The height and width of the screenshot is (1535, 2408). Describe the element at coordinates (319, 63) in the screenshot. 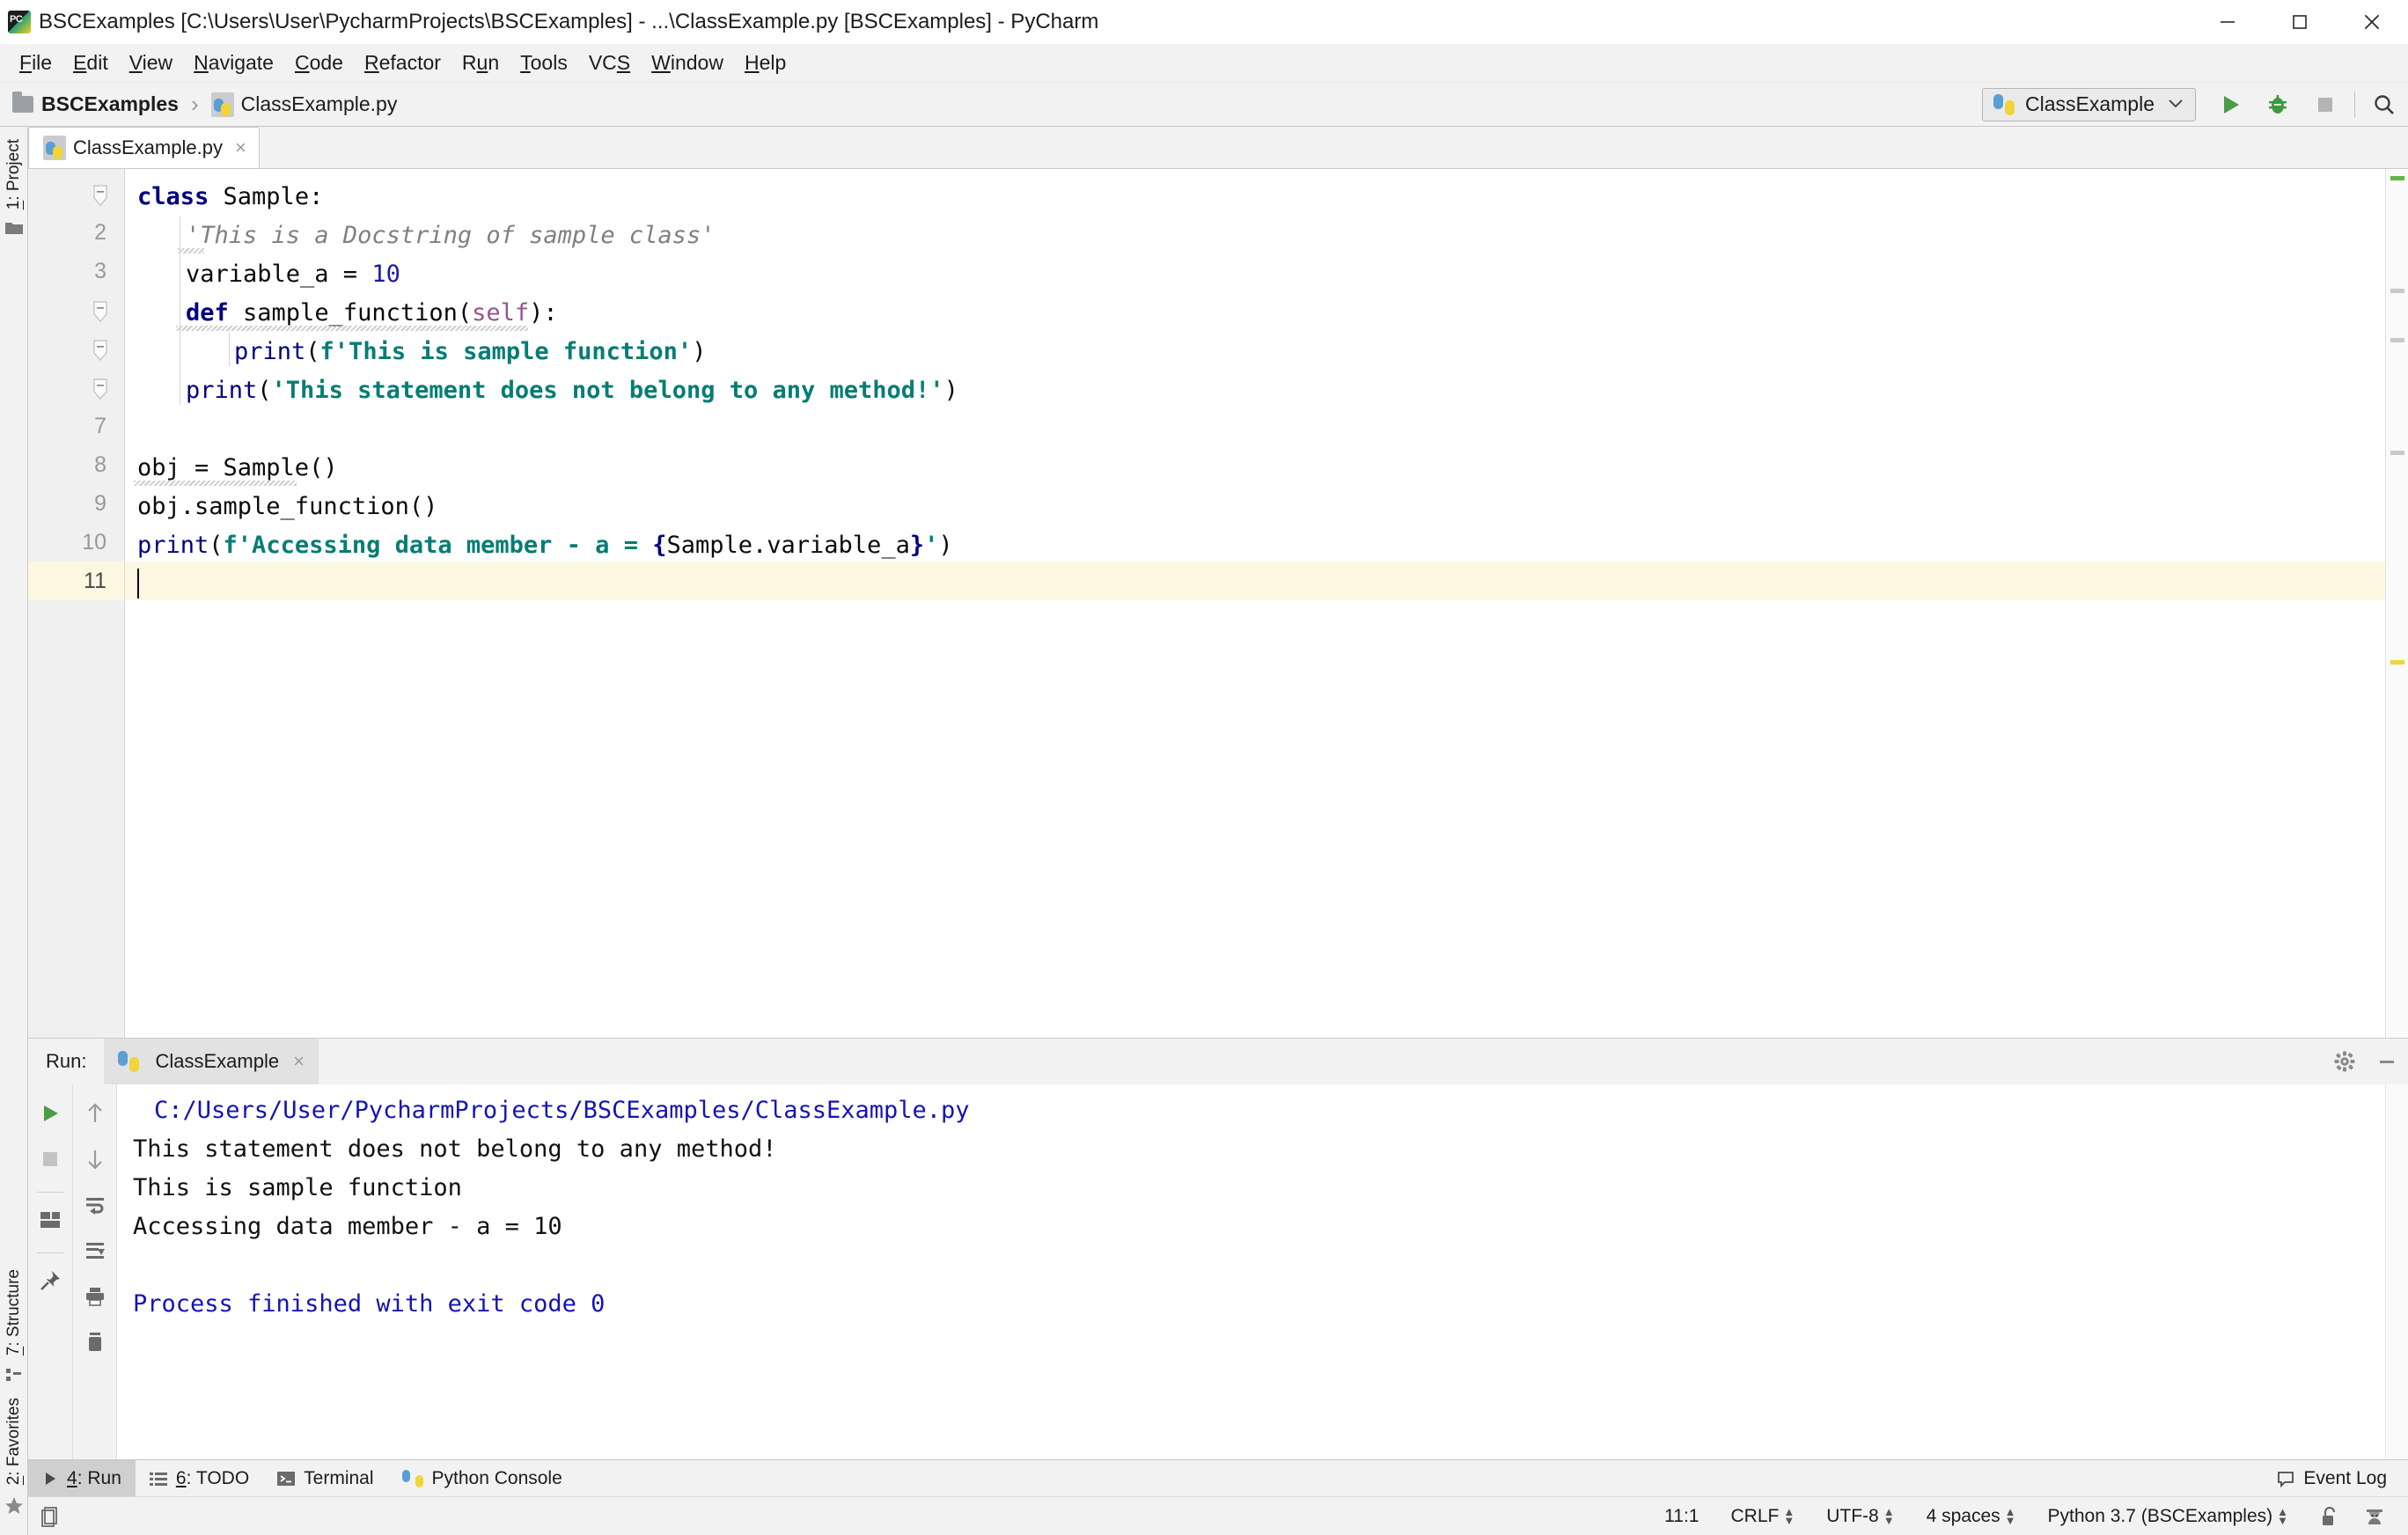

I see `menu-code: Code` at that location.